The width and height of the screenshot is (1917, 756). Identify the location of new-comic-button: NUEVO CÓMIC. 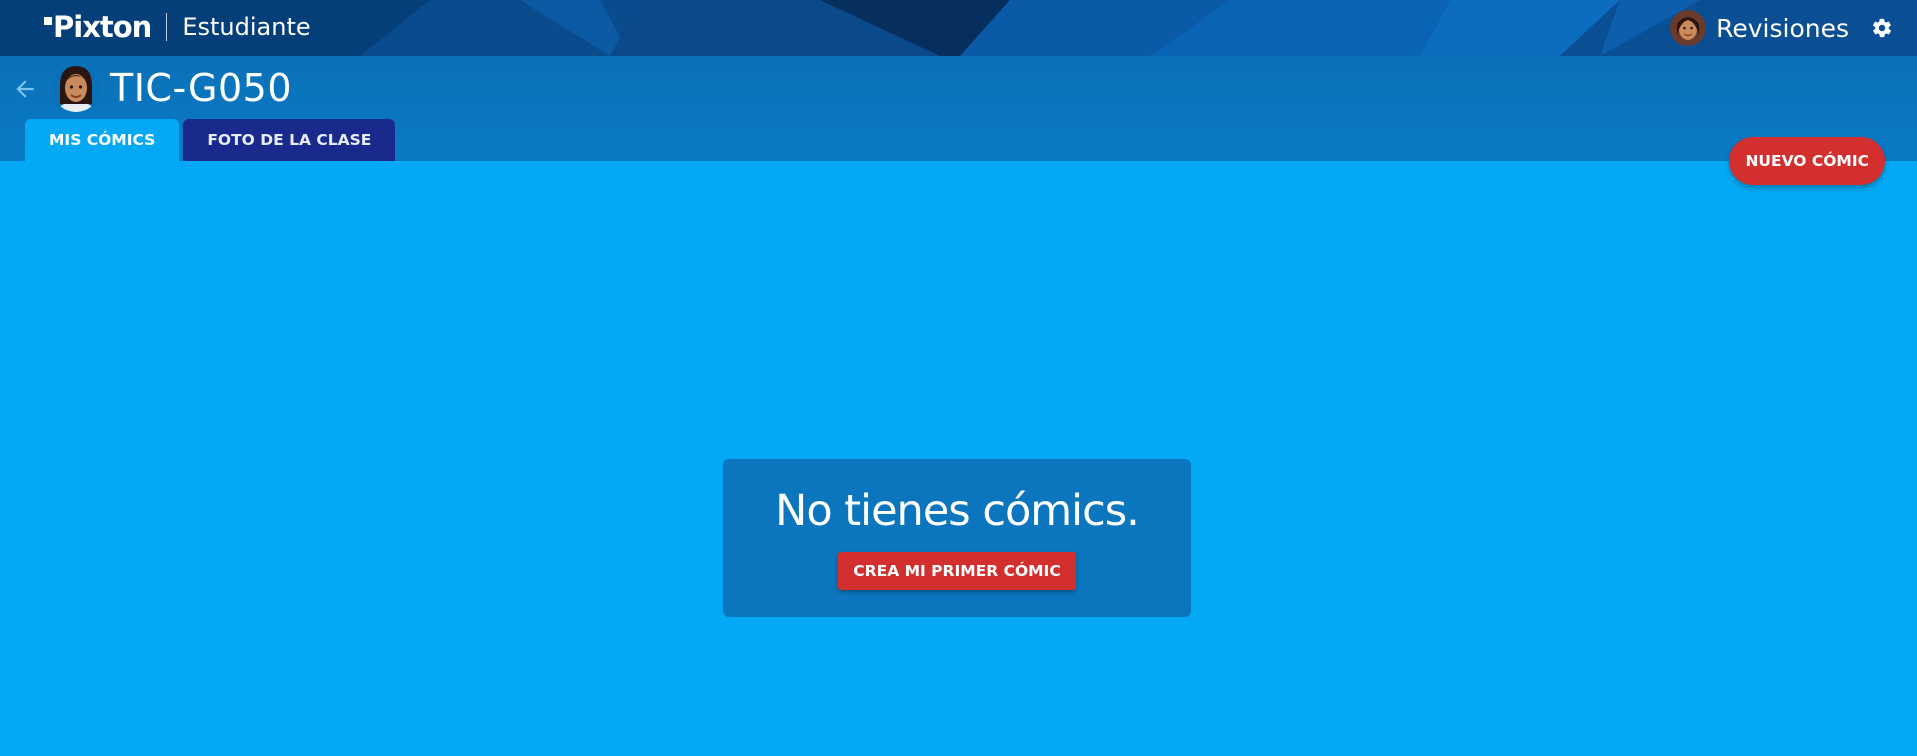
(1807, 161).